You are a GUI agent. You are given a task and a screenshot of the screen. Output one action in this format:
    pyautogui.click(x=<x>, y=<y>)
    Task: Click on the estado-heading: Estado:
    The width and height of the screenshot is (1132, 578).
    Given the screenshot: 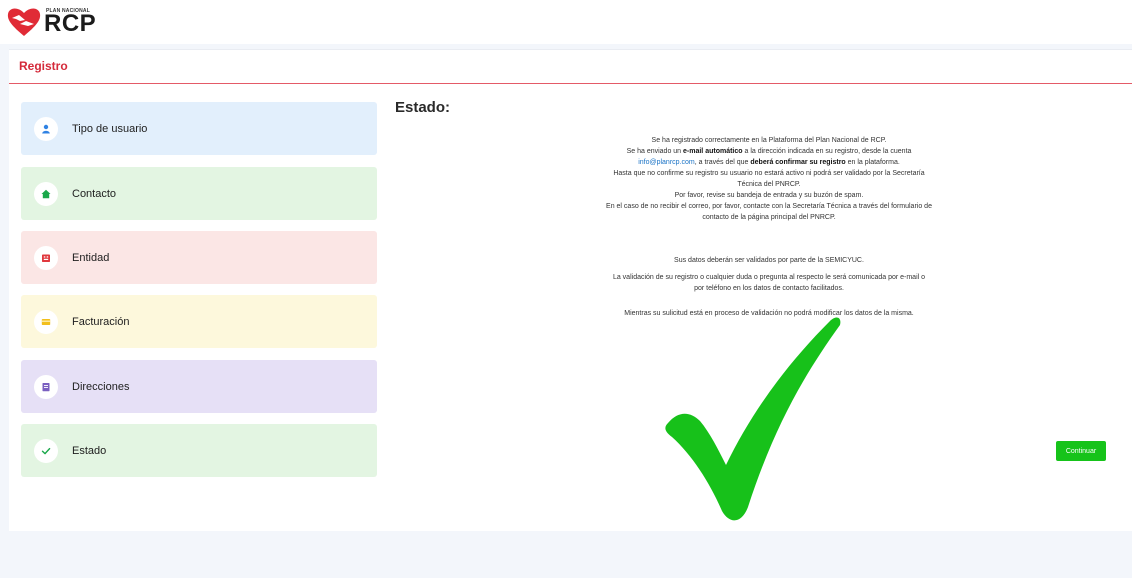 What is the action you would take?
    pyautogui.click(x=423, y=107)
    